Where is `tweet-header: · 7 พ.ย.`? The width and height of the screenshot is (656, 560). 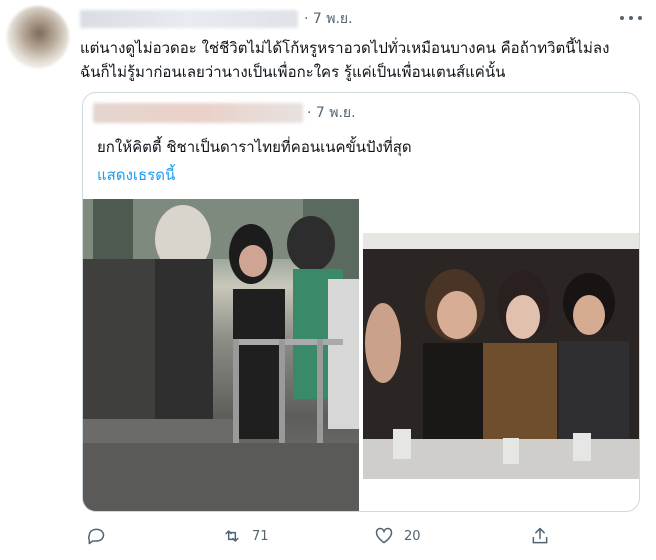 tweet-header: · 7 พ.ย. is located at coordinates (216, 19).